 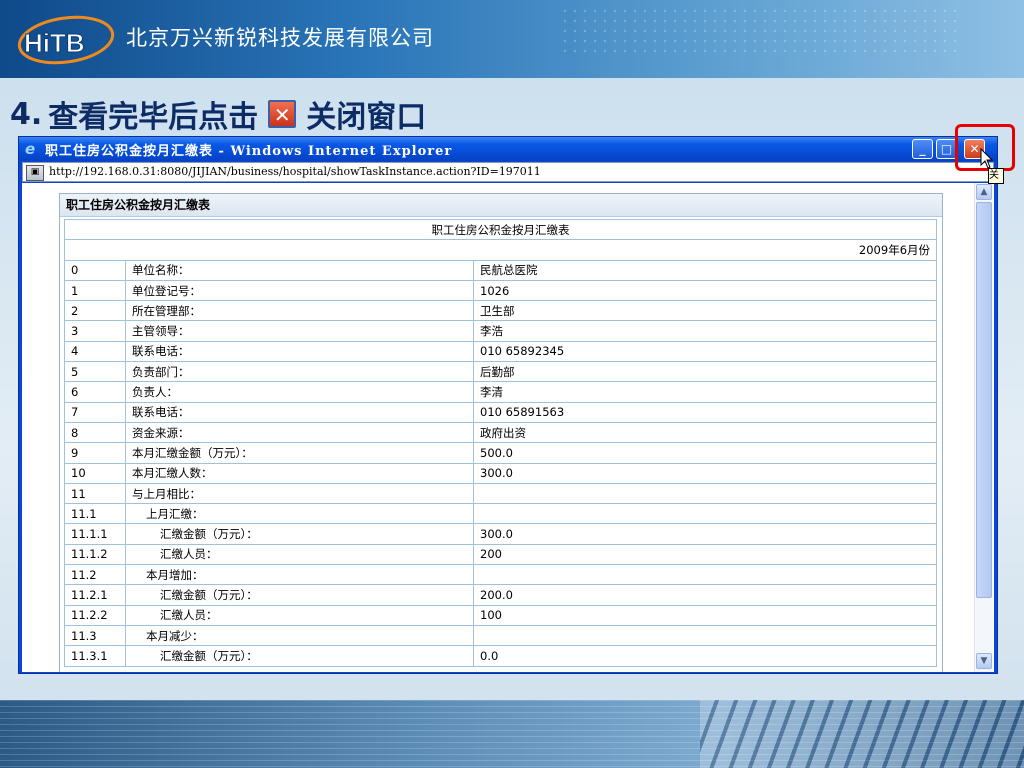 I want to click on report-title: 职工住房公积金按月汇缴表, so click(x=500, y=229).